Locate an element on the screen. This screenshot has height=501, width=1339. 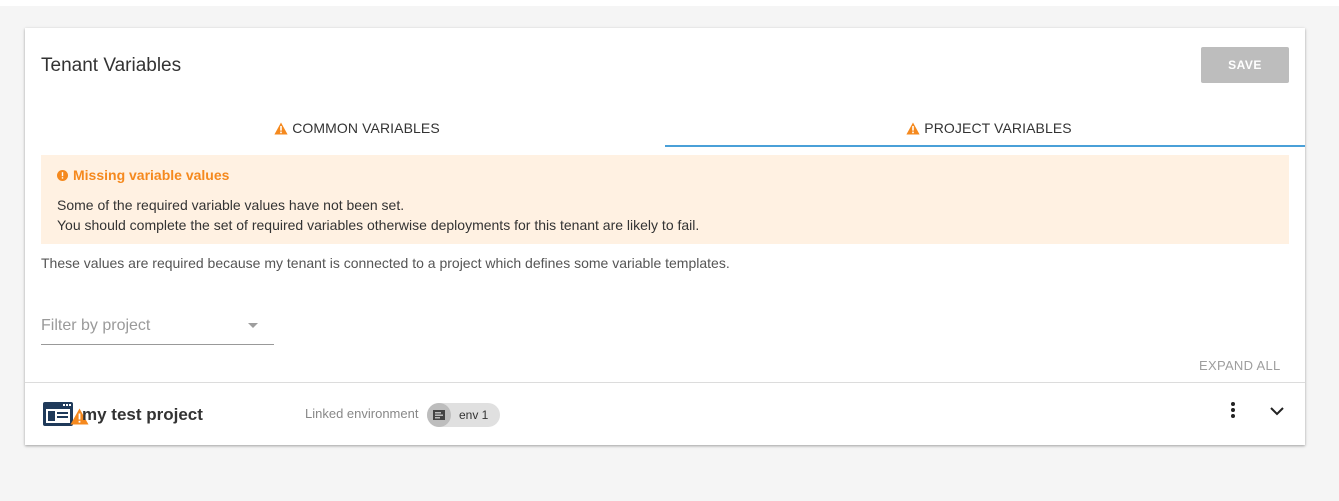
tab-label: COMMON VARIABLES is located at coordinates (366, 128).